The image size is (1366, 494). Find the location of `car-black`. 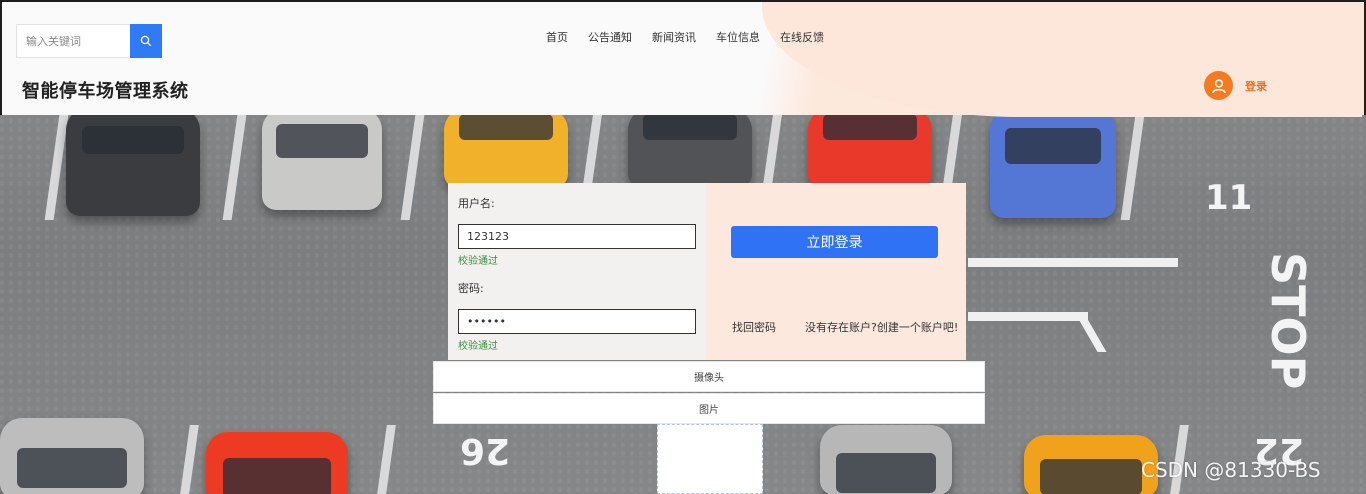

car-black is located at coordinates (133, 162).